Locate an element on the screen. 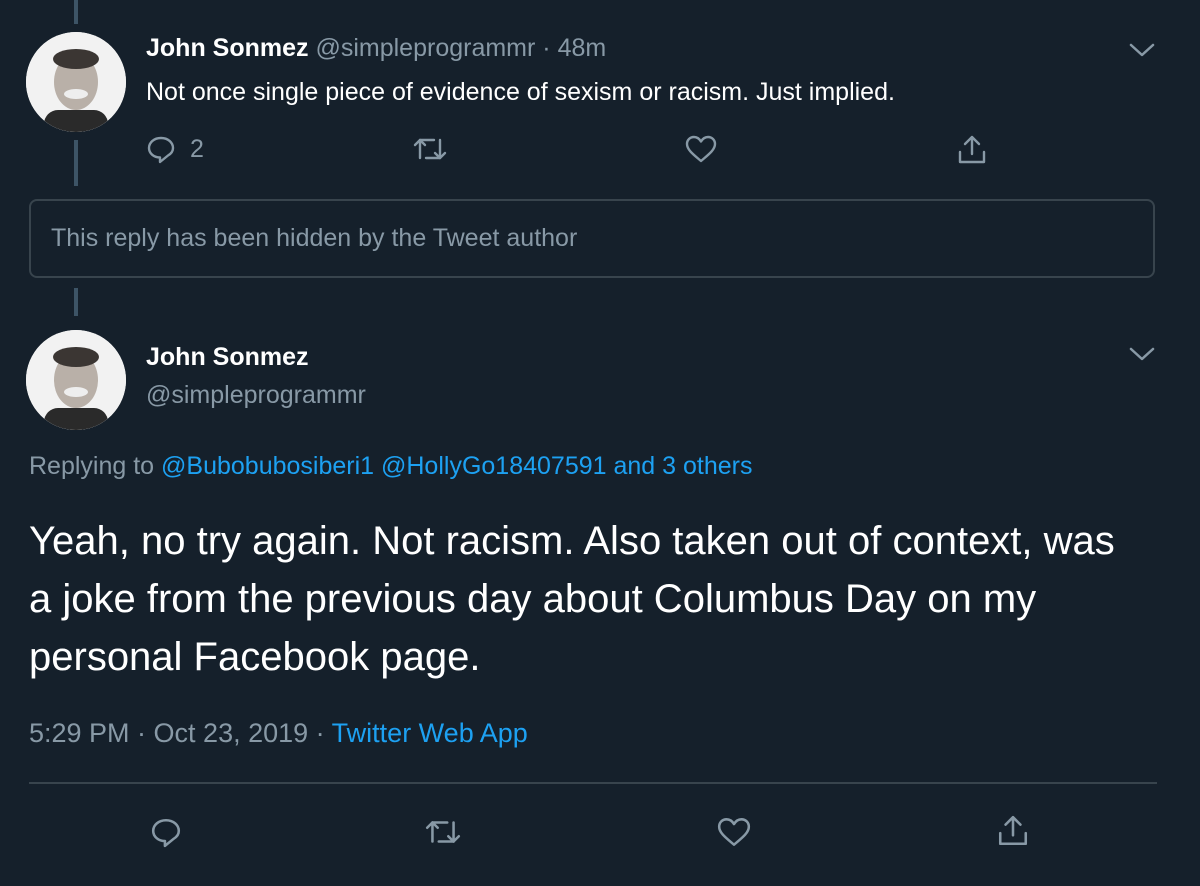  reply-count: 2 is located at coordinates (197, 148).